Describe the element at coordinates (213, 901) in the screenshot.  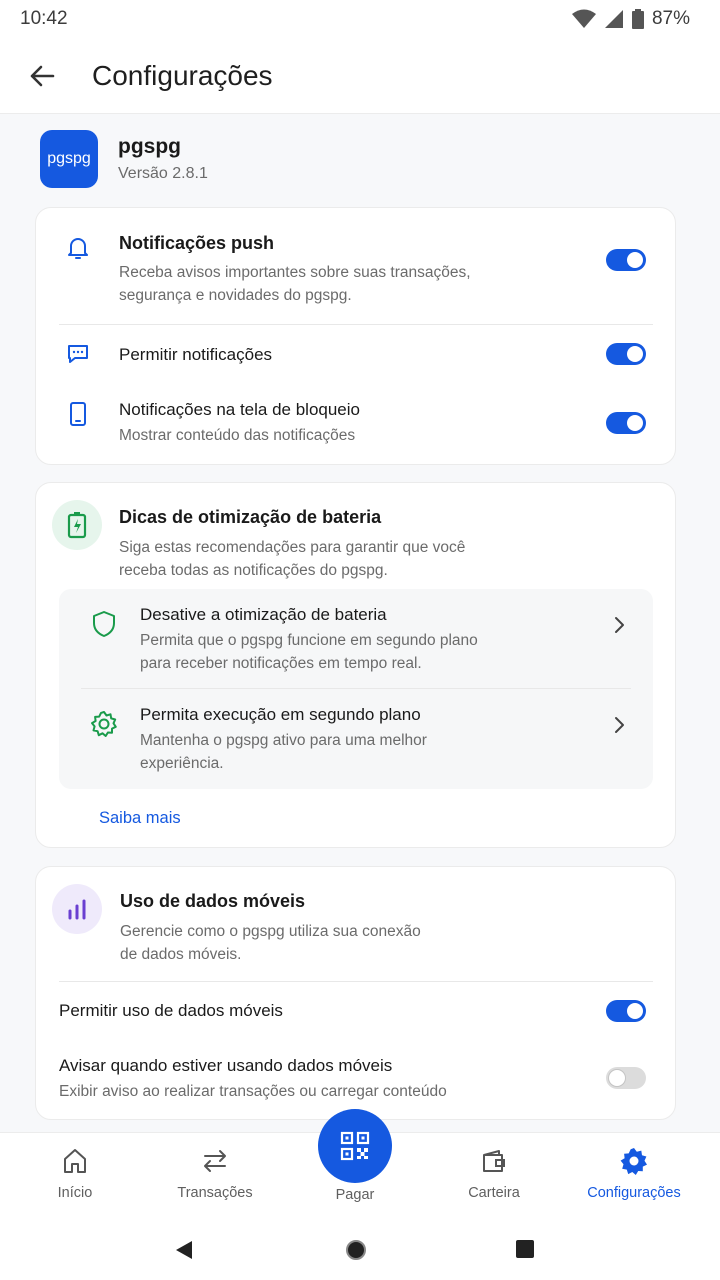
I see `mobile-data-title: Uso de dados móveis` at that location.